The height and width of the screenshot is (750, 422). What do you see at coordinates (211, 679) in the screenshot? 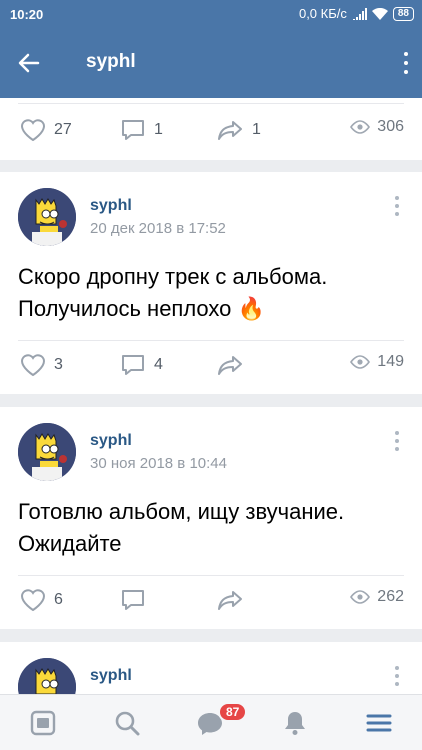
I see `post-card-partial: syphl` at bounding box center [211, 679].